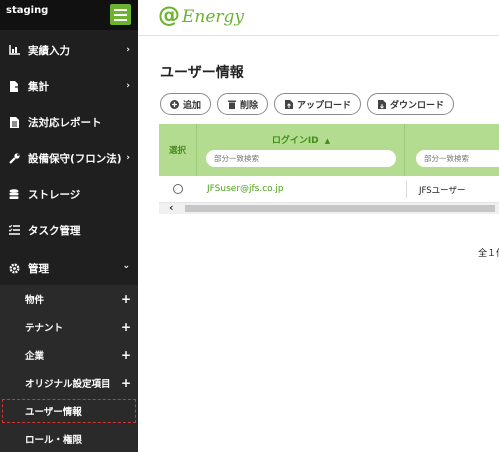  I want to click on sub-item-user-info: ユーザー情報, so click(69, 411).